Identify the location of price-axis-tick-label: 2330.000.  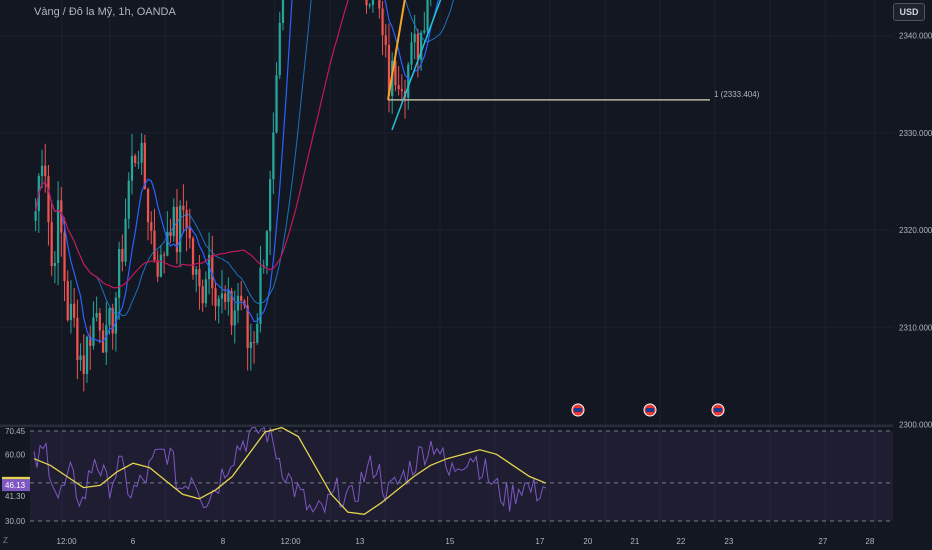
(915, 133).